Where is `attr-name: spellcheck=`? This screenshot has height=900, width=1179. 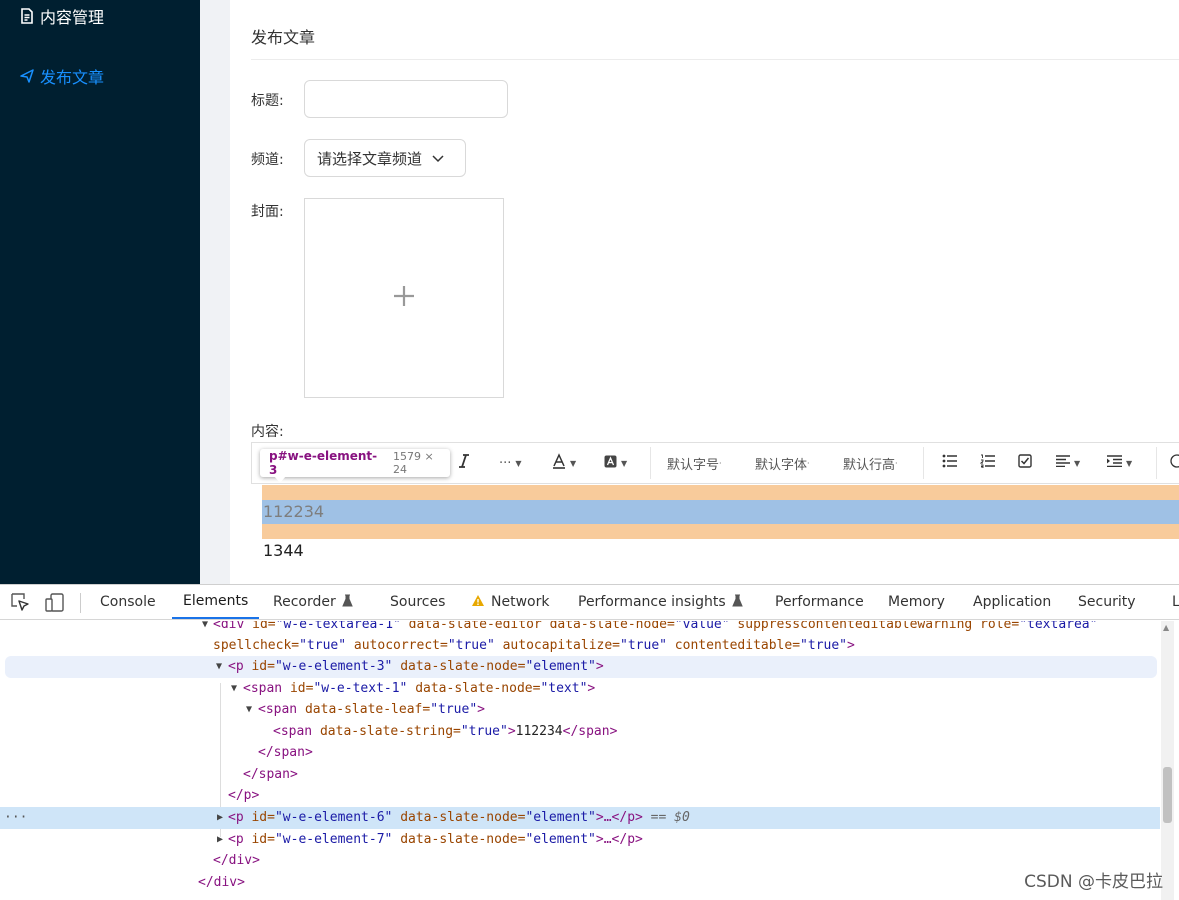
attr-name: spellcheck= is located at coordinates (256, 645).